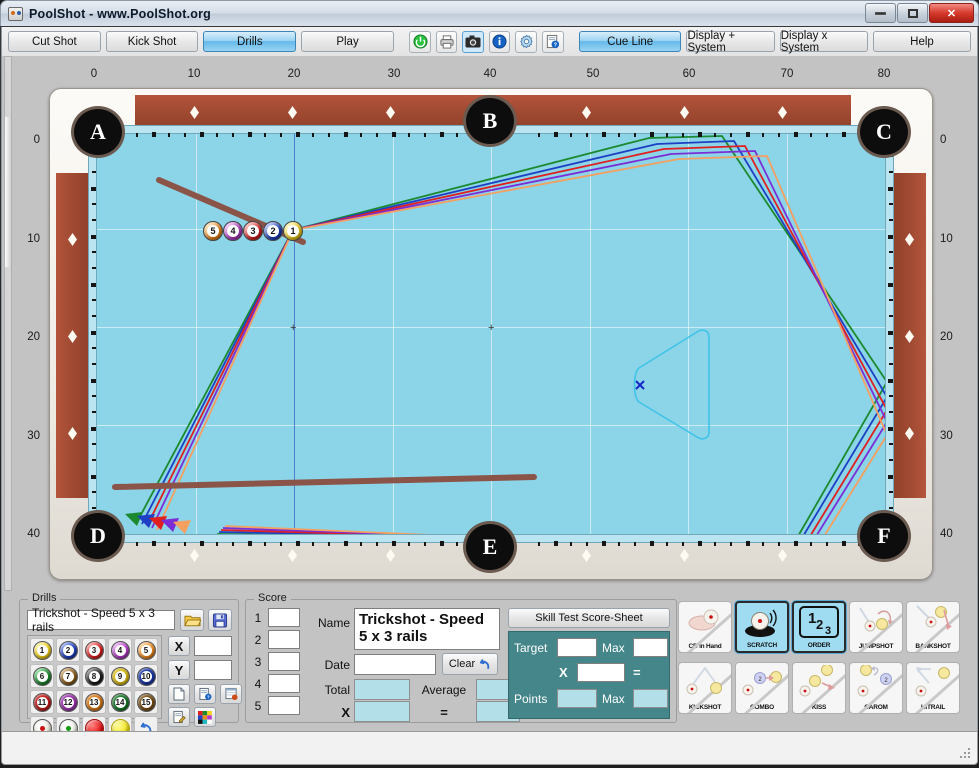  Describe the element at coordinates (179, 717) in the screenshot. I see `edit-note-icon` at that location.